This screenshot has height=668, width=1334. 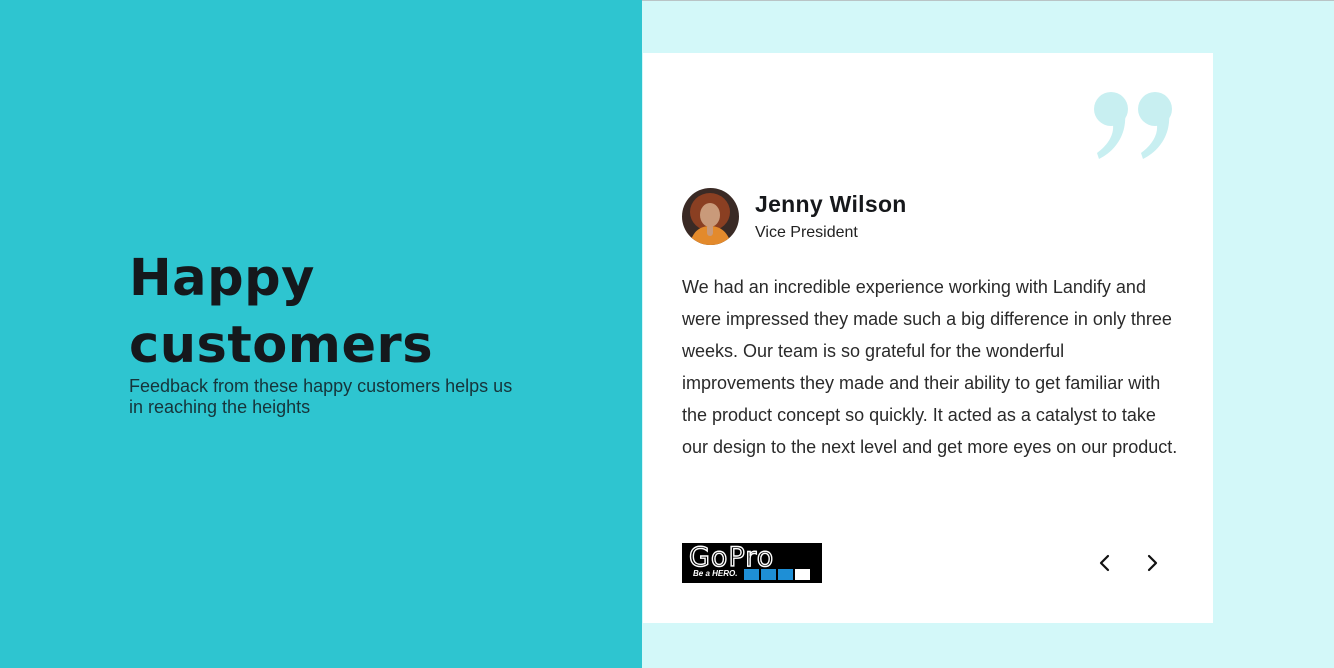 I want to click on company-logo: GoPro Be a HERO., so click(x=752, y=562).